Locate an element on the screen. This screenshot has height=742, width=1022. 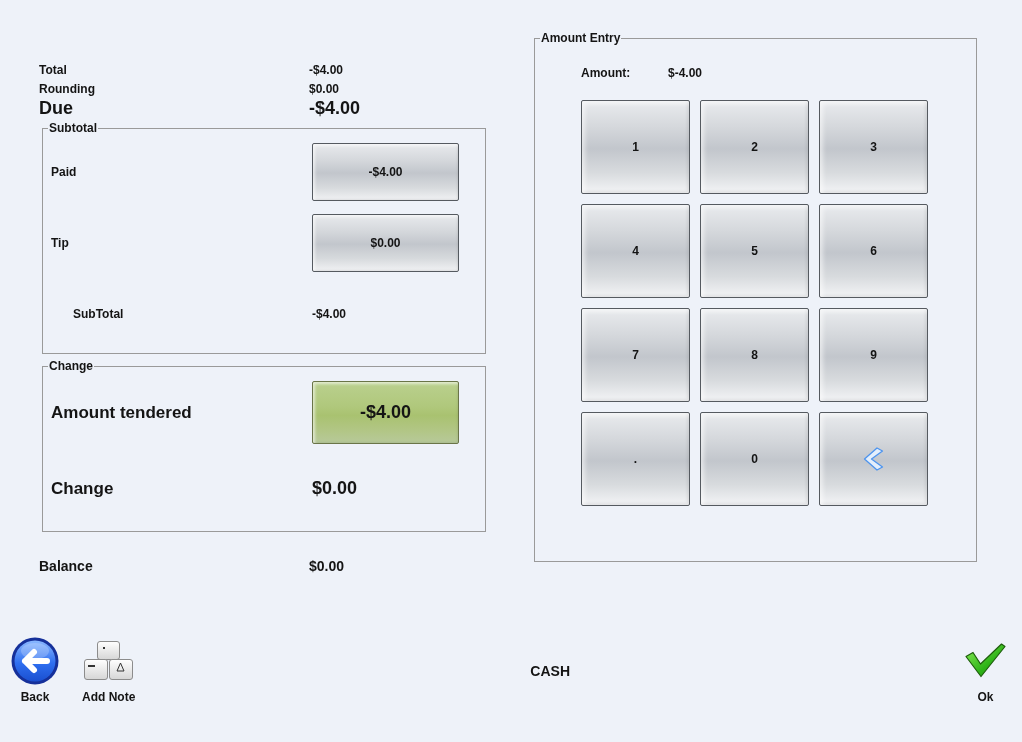
amount-label: Amount: is located at coordinates (606, 73).